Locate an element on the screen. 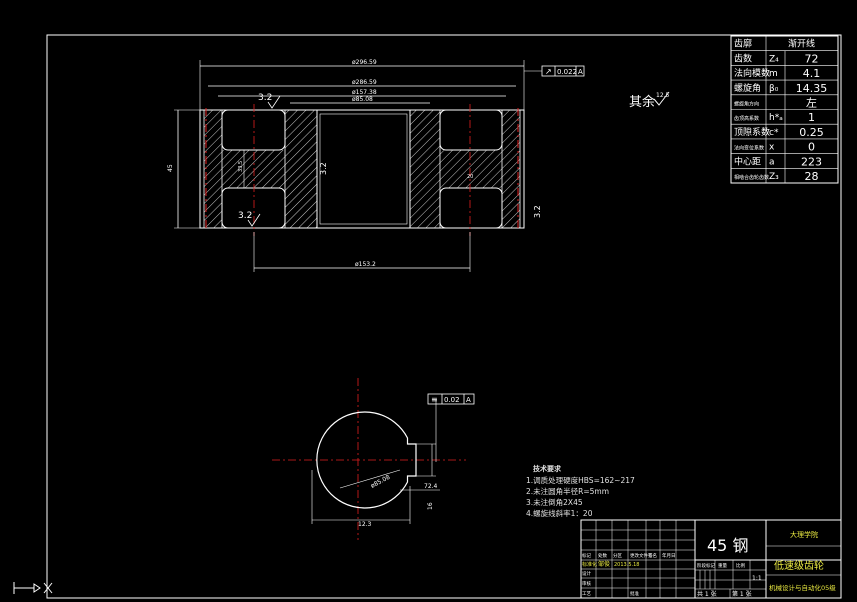 The width and height of the screenshot is (857, 602). param-symbol: x is located at coordinates (772, 148).